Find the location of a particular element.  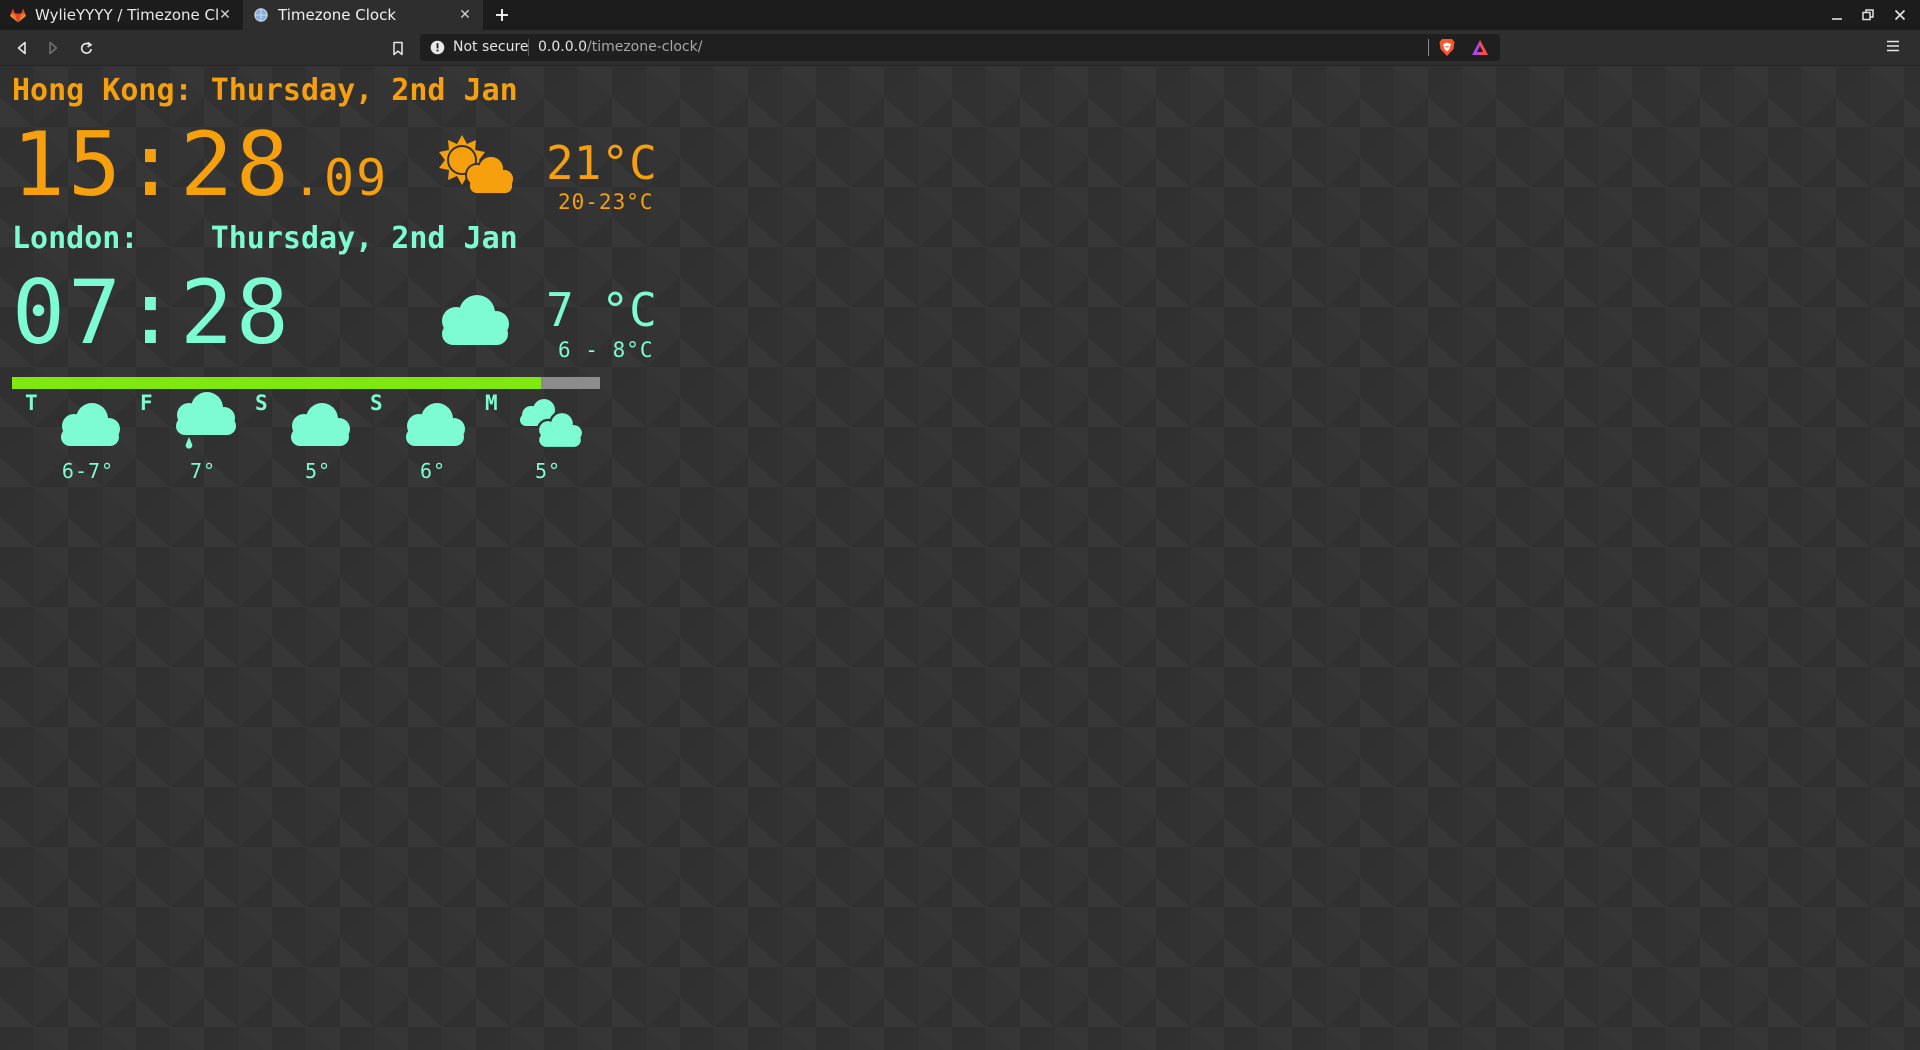

url-host: 0.0.0.0 is located at coordinates (562, 47).